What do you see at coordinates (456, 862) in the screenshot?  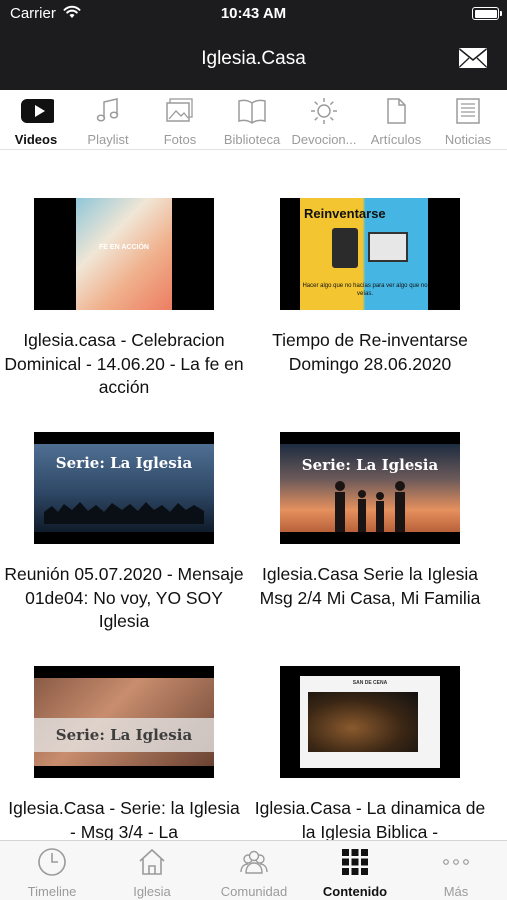 I see `more-icon` at bounding box center [456, 862].